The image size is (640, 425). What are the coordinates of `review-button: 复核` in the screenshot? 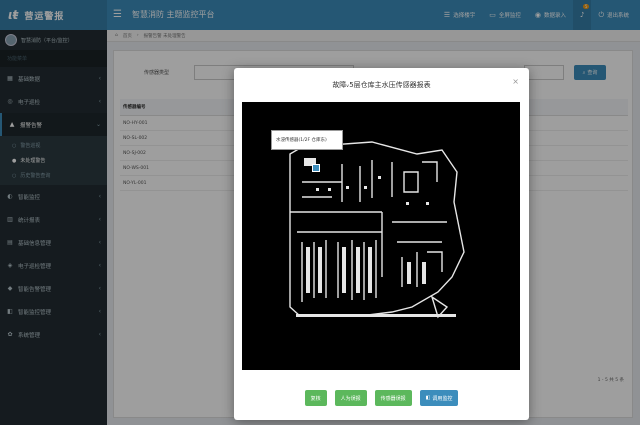 It's located at (315, 398).